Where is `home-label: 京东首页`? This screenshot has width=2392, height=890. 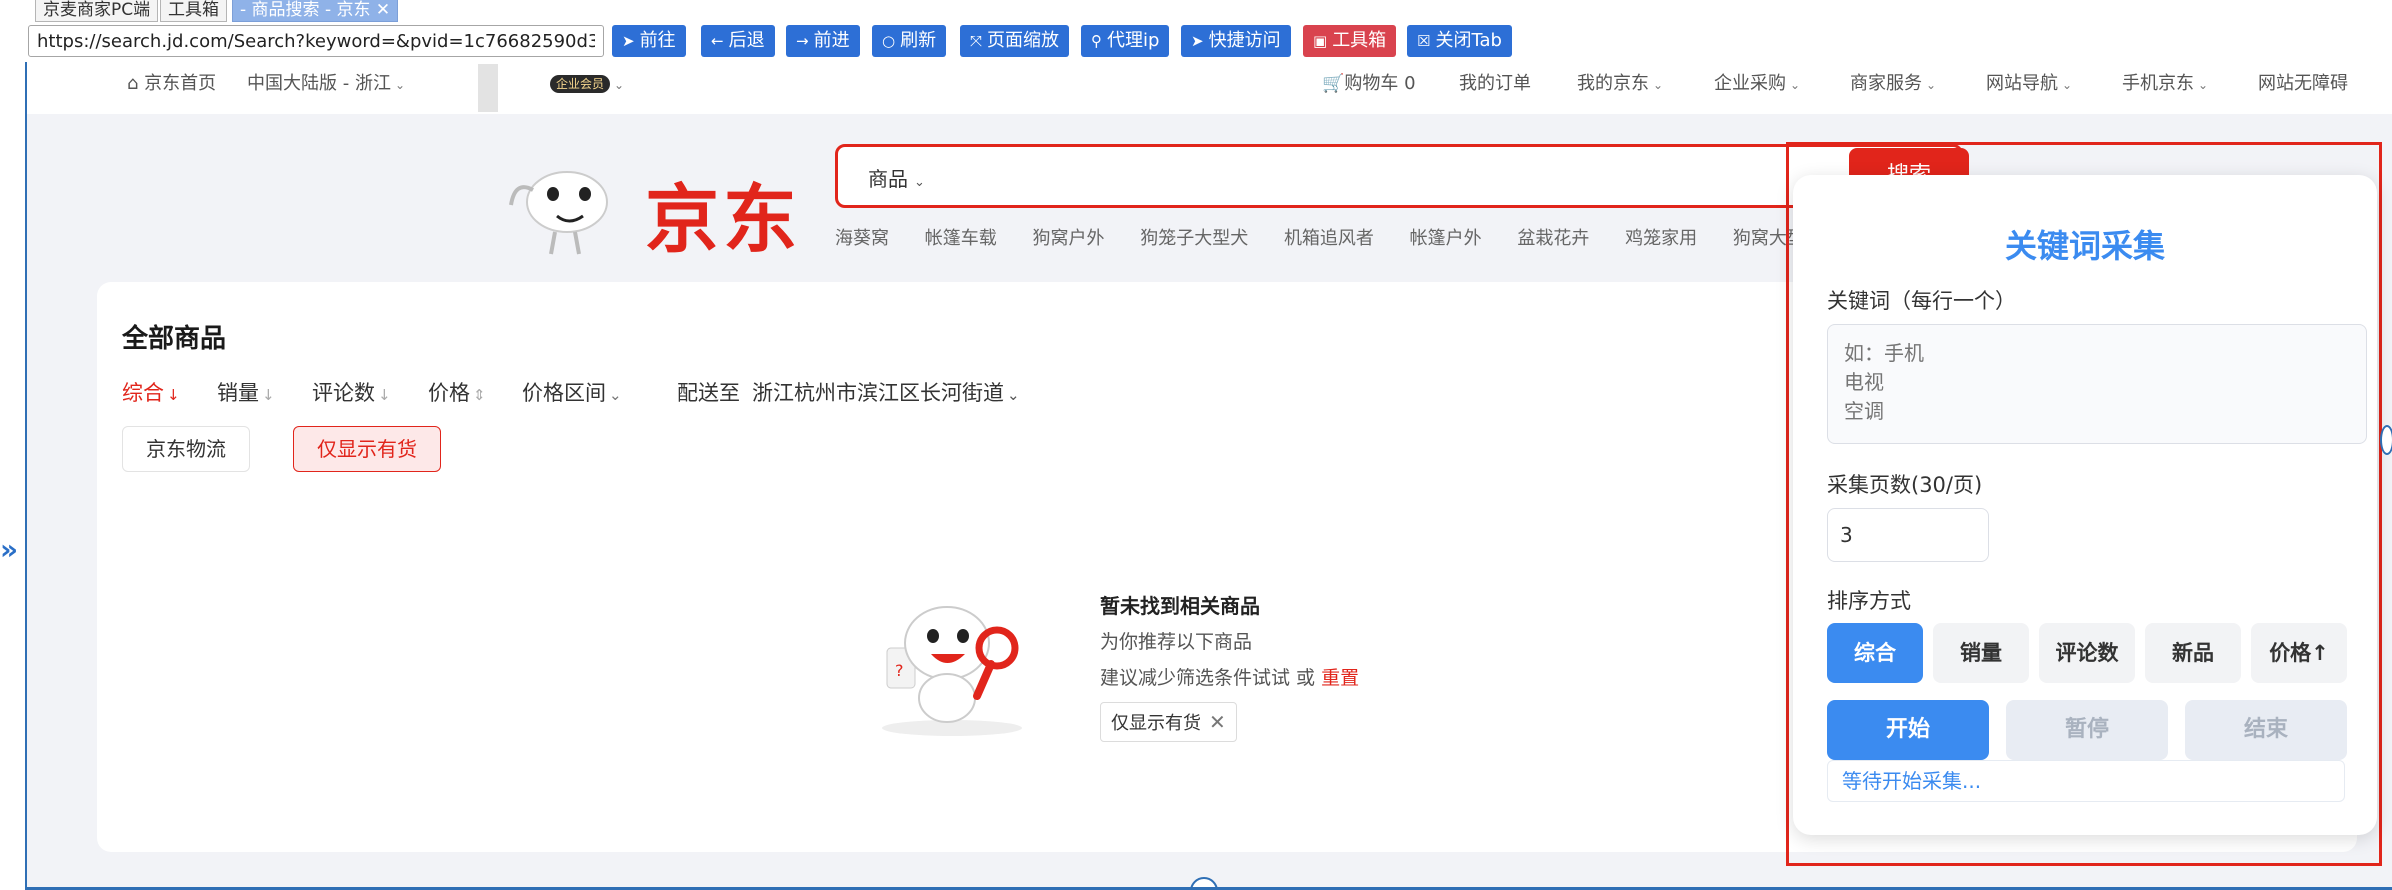
home-label: 京东首页 is located at coordinates (180, 83).